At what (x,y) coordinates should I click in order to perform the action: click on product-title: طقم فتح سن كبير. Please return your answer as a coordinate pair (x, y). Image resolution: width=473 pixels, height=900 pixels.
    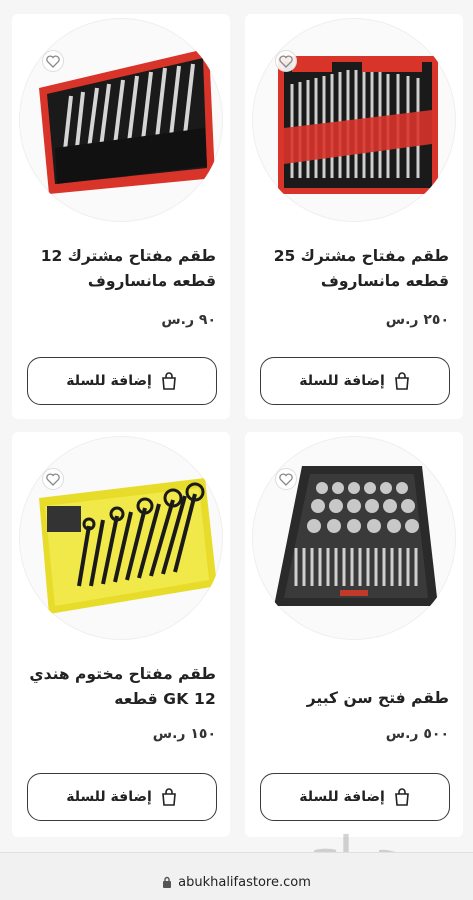
    Looking at the image, I should click on (352, 698).